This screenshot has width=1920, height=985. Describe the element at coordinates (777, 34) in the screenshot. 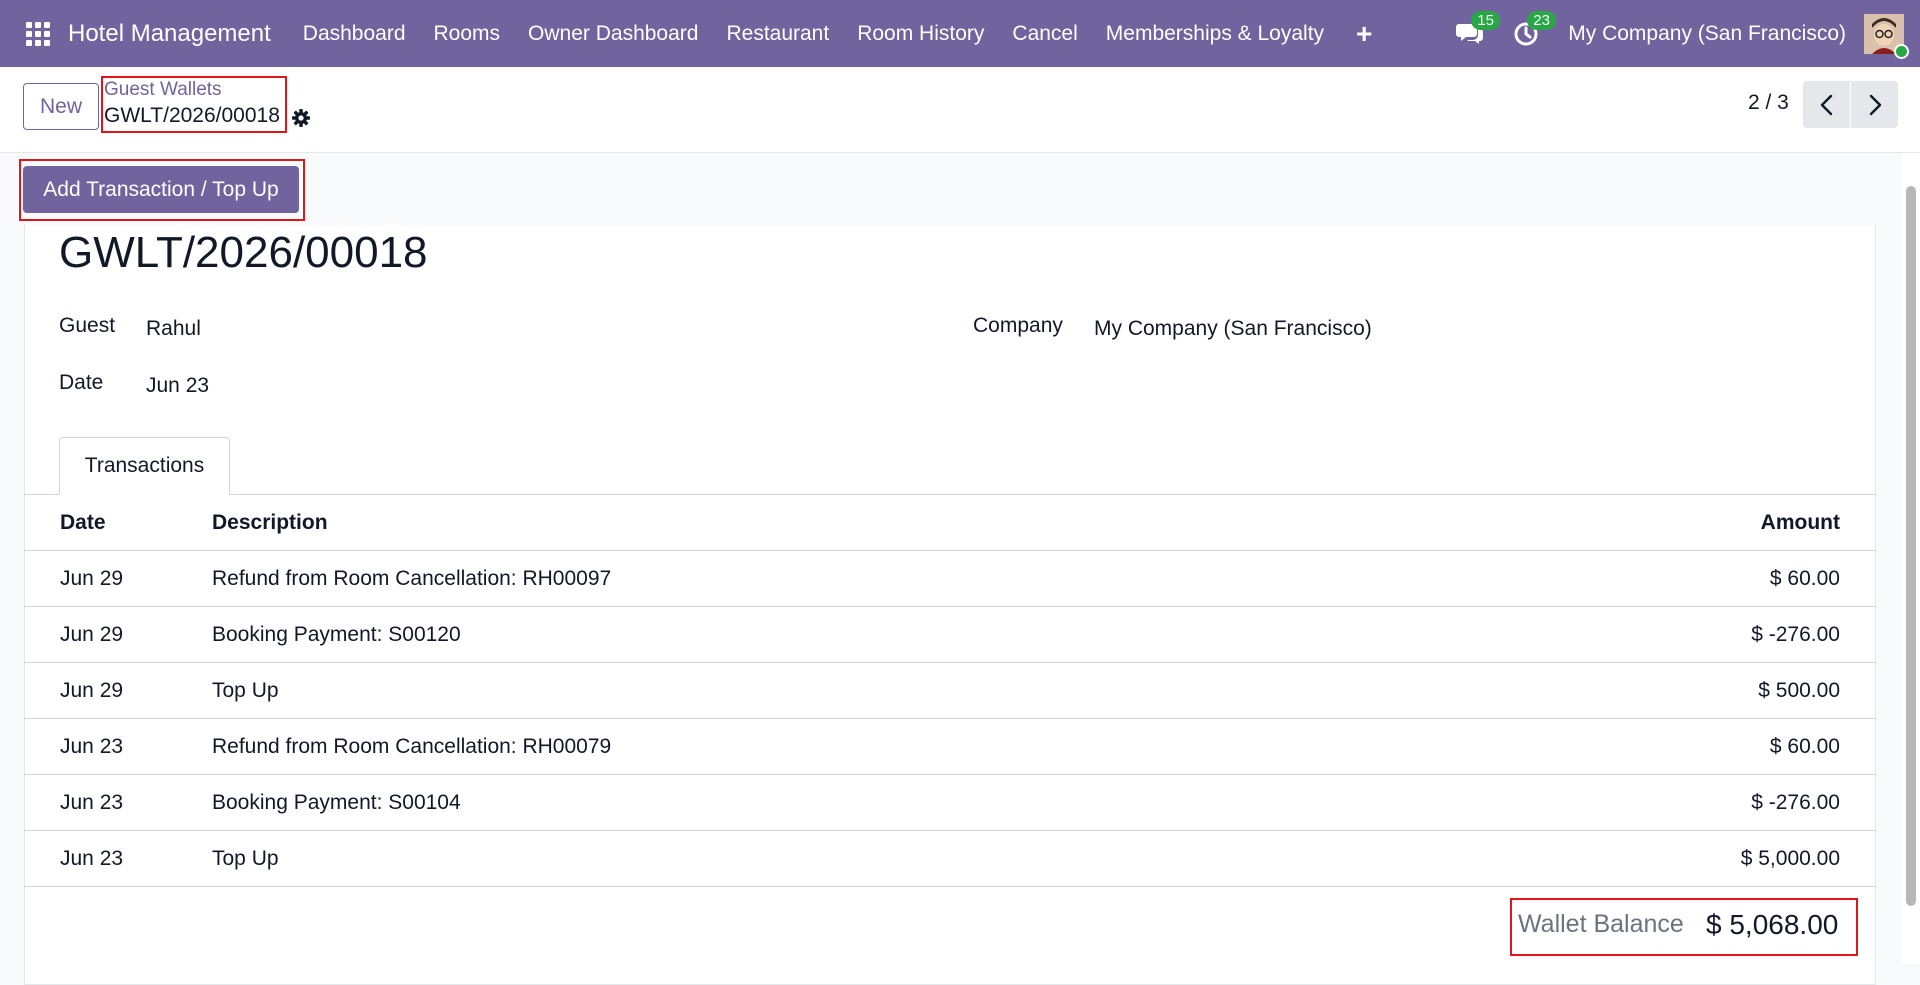

I see `menu-item-restaurant: Restaurant` at that location.